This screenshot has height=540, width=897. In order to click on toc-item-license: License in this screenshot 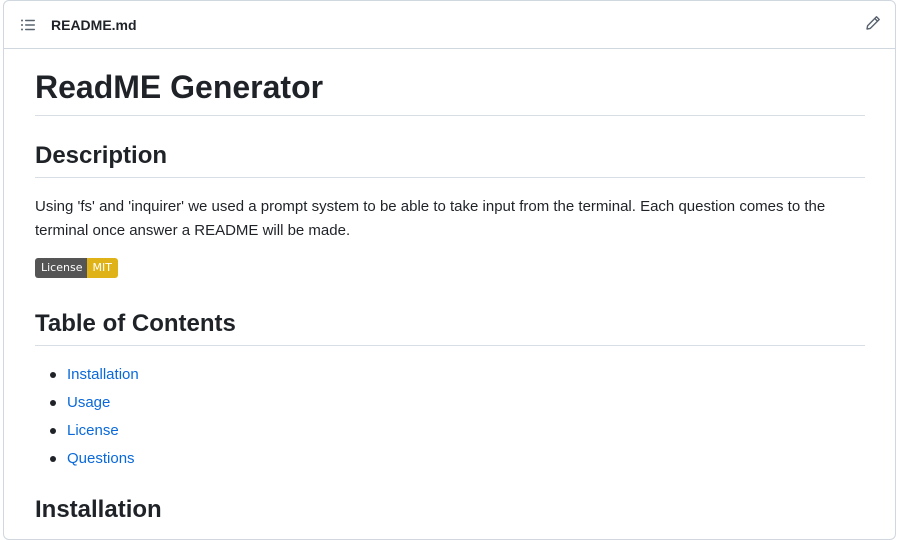, I will do `click(87, 431)`.